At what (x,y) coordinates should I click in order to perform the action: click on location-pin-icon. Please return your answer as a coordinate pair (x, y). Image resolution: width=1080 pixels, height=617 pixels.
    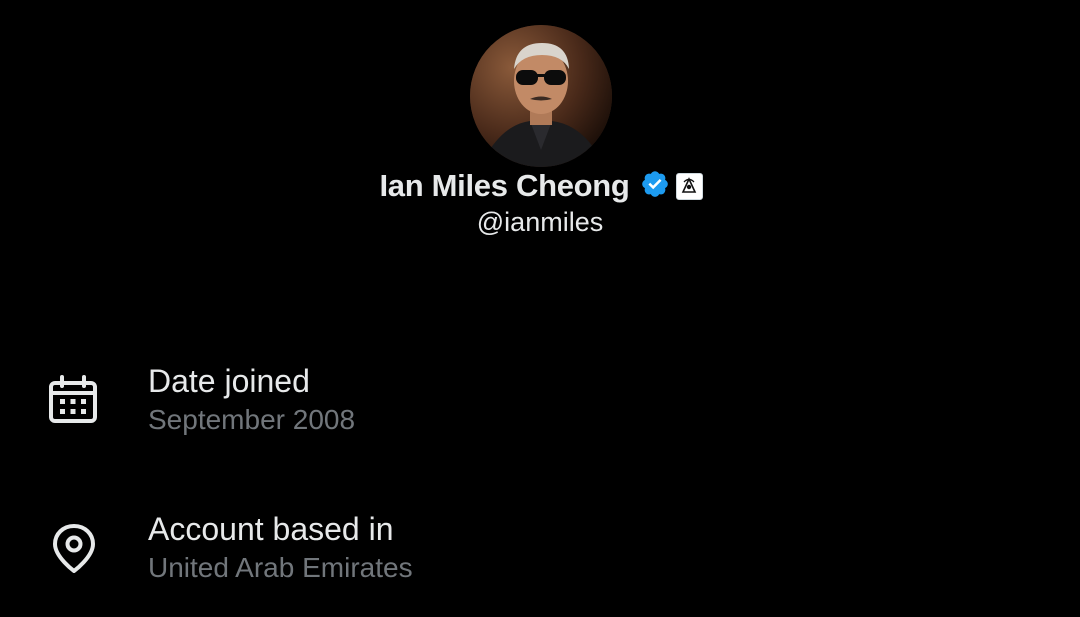
    Looking at the image, I should click on (74, 548).